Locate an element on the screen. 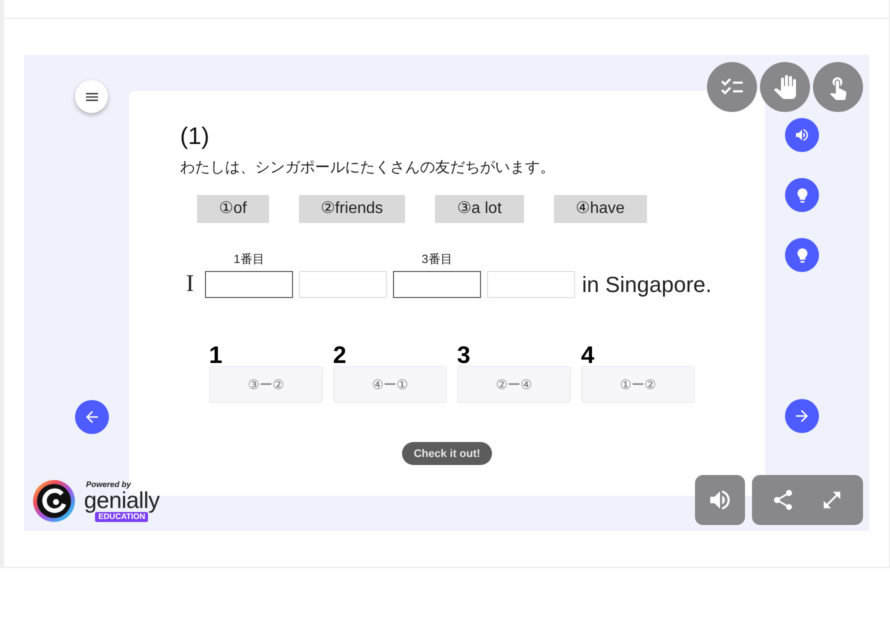 This screenshot has height=641, width=890. powered-by-text: Powered by is located at coordinates (108, 484).